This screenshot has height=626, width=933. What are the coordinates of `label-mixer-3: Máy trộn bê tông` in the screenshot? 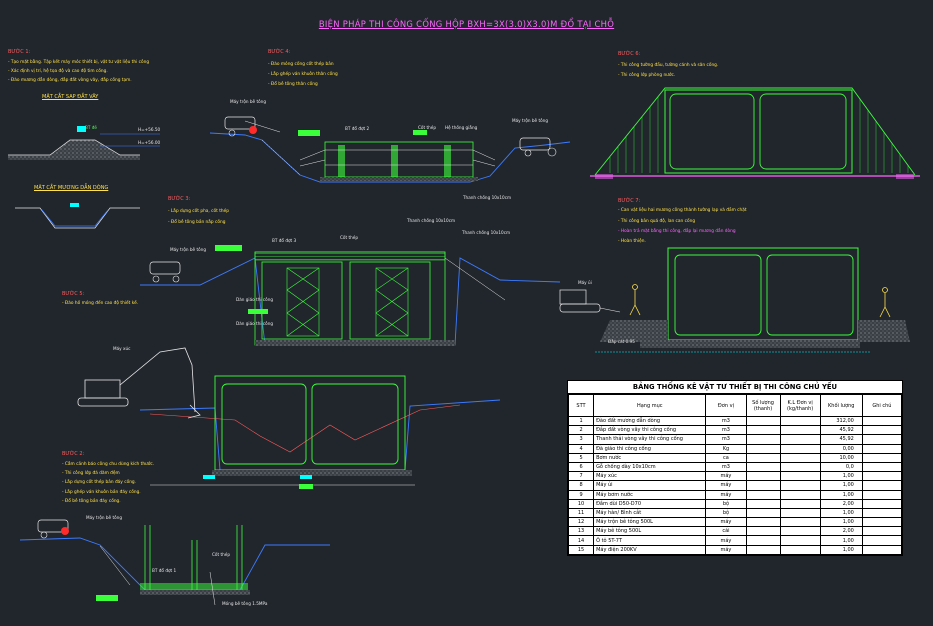 It's located at (188, 249).